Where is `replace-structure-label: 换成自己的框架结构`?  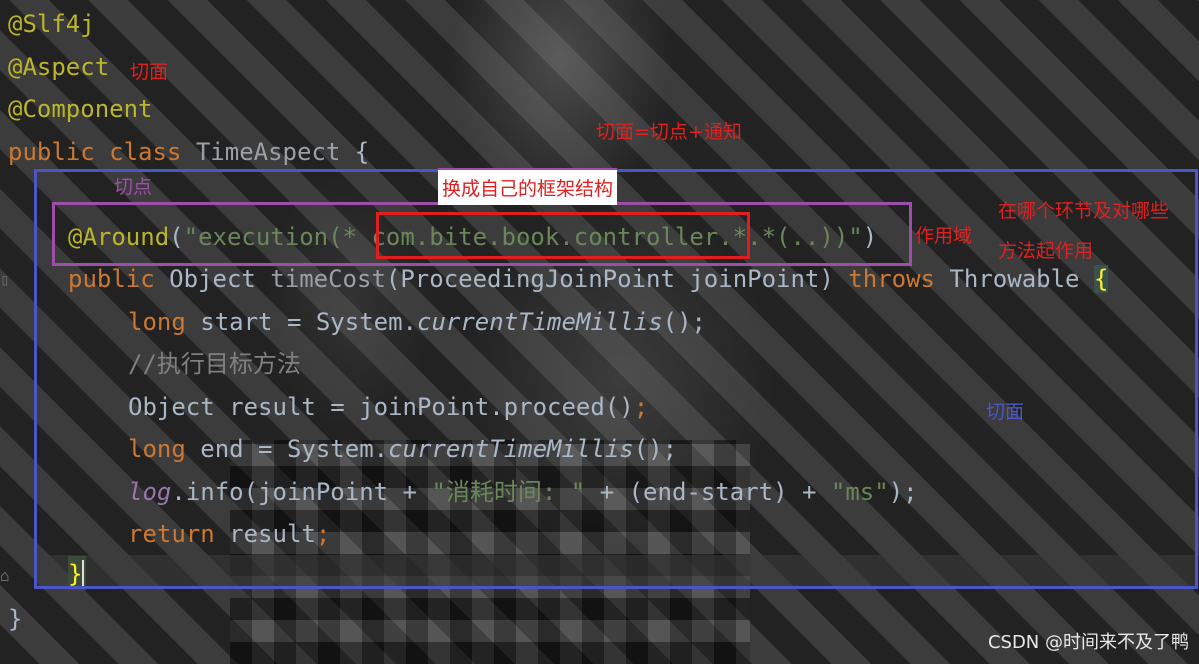 replace-structure-label: 换成自己的框架结构 is located at coordinates (528, 186).